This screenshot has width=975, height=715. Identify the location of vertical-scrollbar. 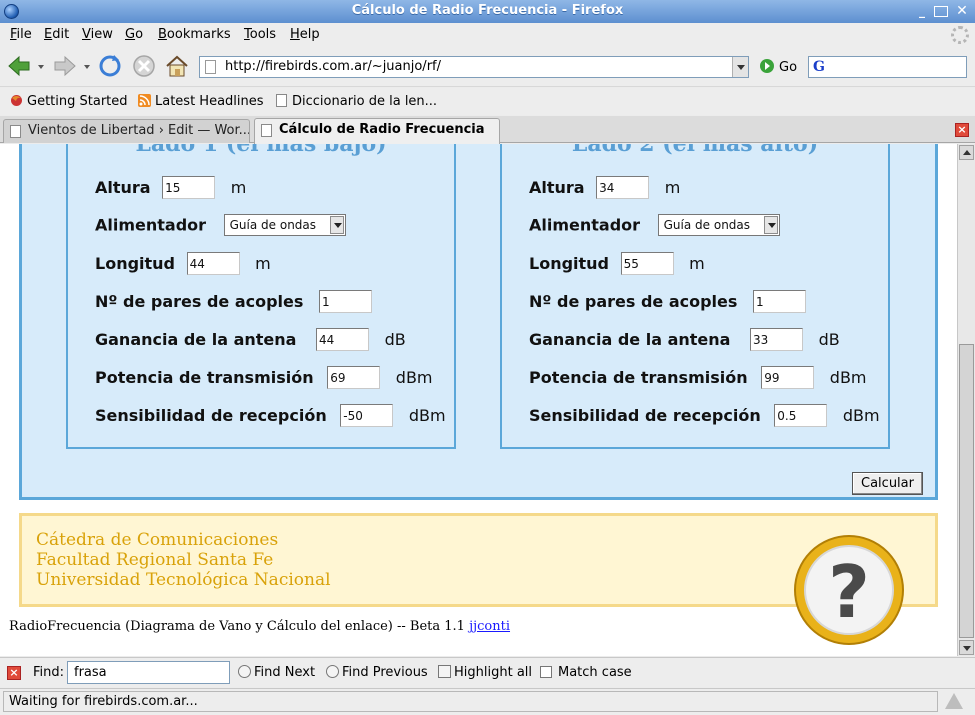
(966, 400).